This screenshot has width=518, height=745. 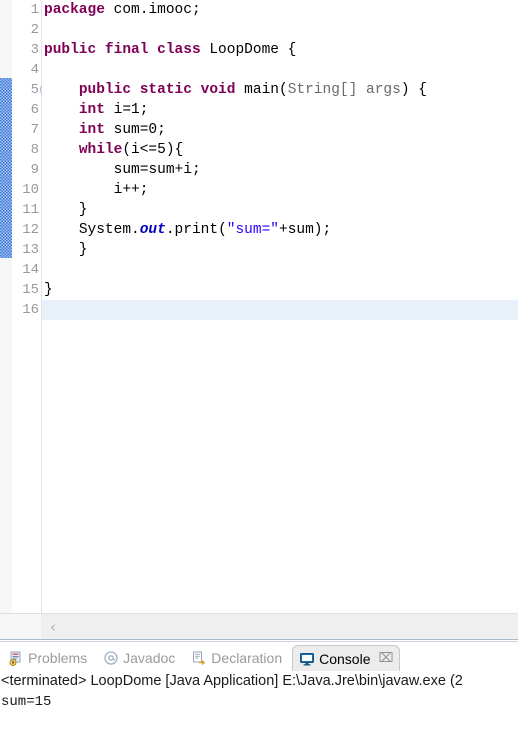 I want to click on line-number: 10, so click(x=30, y=190).